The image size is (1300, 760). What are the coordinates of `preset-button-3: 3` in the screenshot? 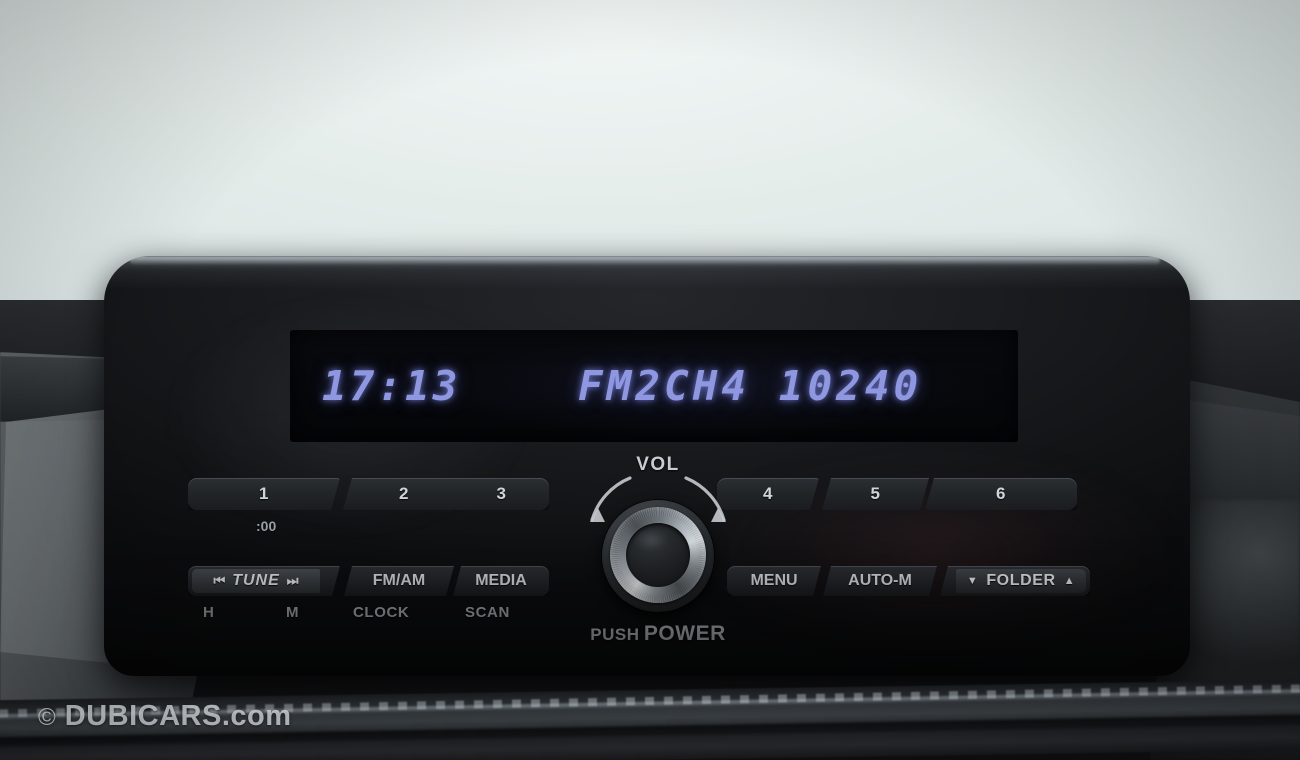 It's located at (501, 494).